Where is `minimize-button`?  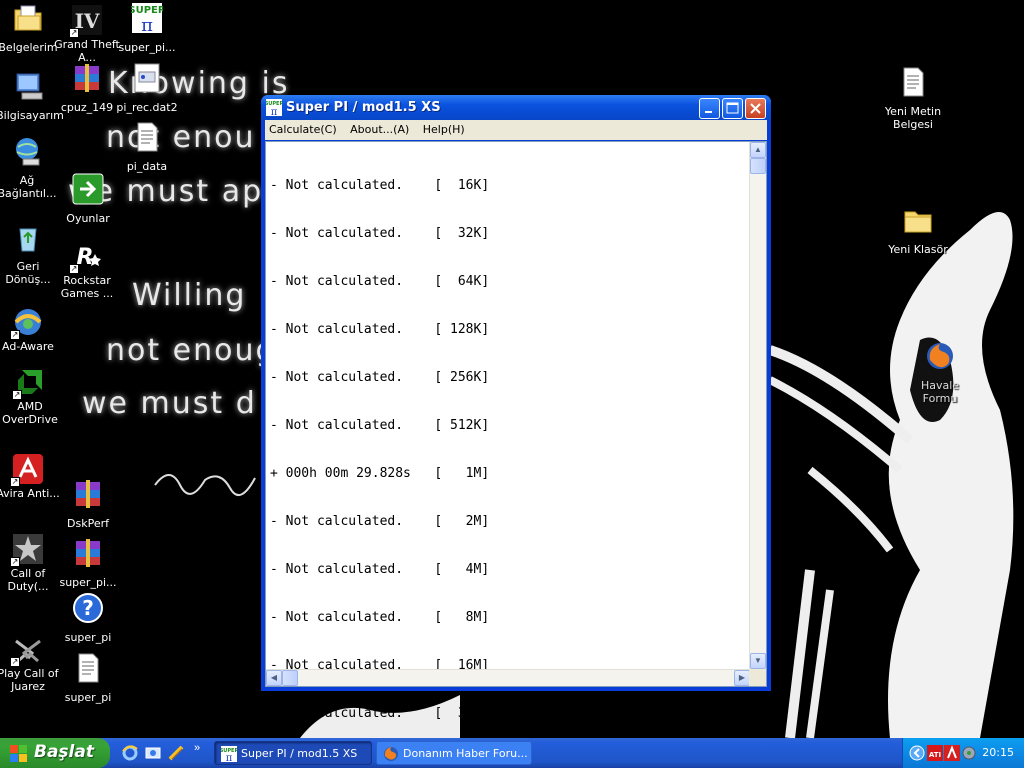 minimize-button is located at coordinates (709, 108).